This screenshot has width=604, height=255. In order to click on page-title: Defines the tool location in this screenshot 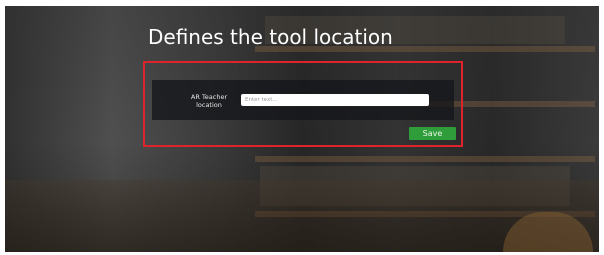, I will do `click(270, 37)`.